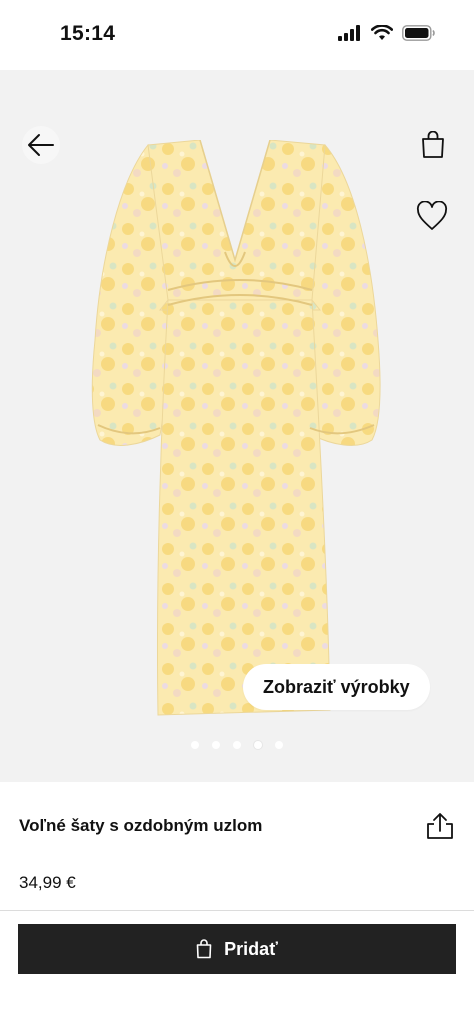 The height and width of the screenshot is (1027, 474). I want to click on wifi-icon, so click(382, 32).